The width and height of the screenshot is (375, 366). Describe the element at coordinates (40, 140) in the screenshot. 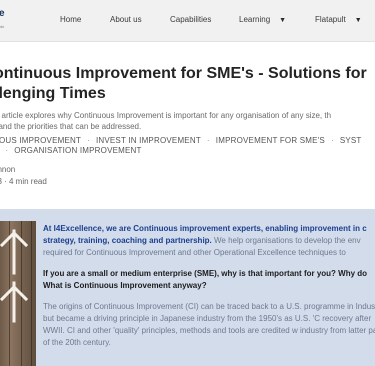

I see `tag-link: NUOUS IMPROVEMENT` at that location.